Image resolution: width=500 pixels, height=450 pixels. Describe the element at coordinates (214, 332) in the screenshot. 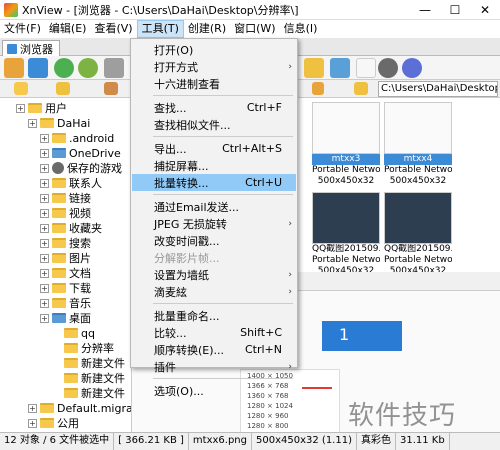

I see `menu-item: 比较... Shift+C` at that location.